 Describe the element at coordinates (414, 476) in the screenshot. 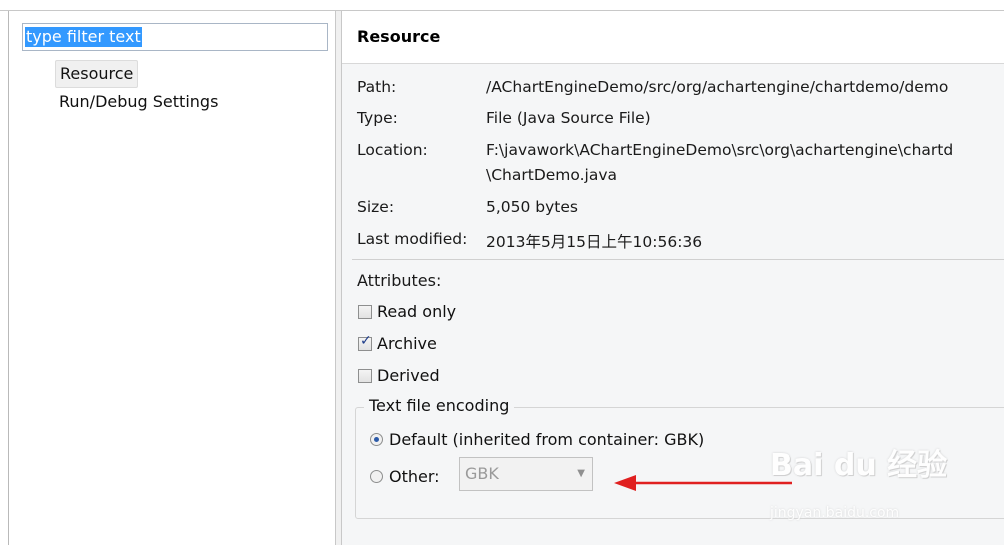

I see `other-encoding-label: Other:` at that location.